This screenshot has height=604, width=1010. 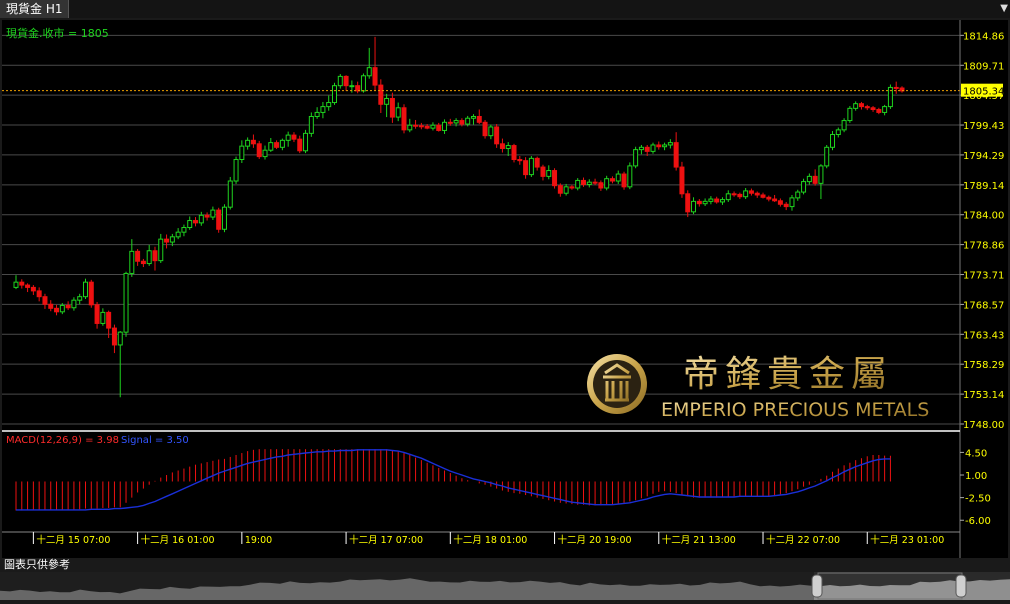 I want to click on price-tick-label: 1789.14, so click(x=983, y=186).